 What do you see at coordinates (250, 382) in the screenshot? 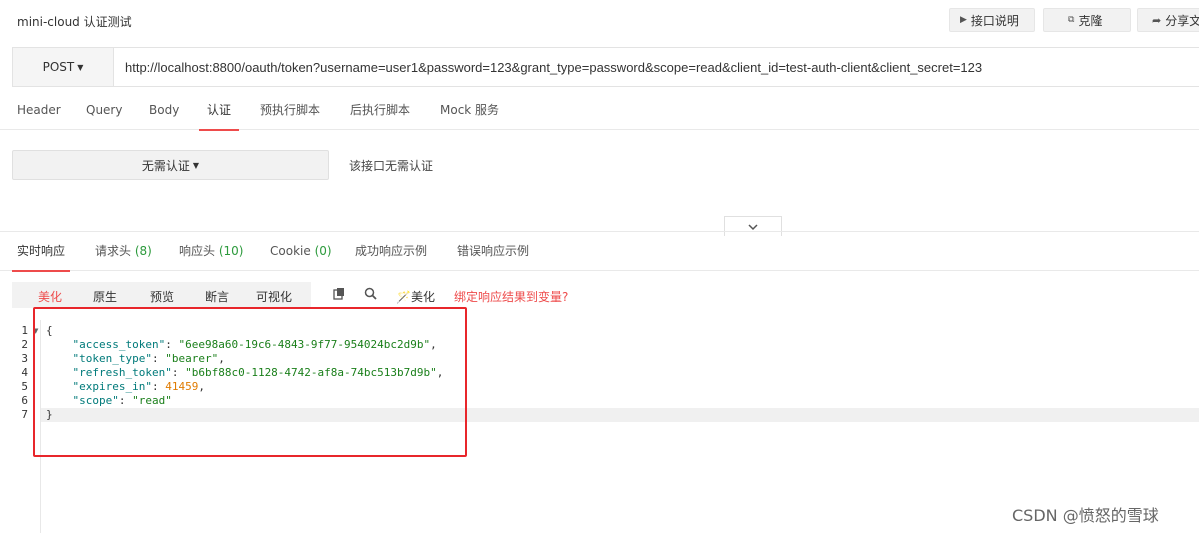
I see `highlight-annotation-box` at bounding box center [250, 382].